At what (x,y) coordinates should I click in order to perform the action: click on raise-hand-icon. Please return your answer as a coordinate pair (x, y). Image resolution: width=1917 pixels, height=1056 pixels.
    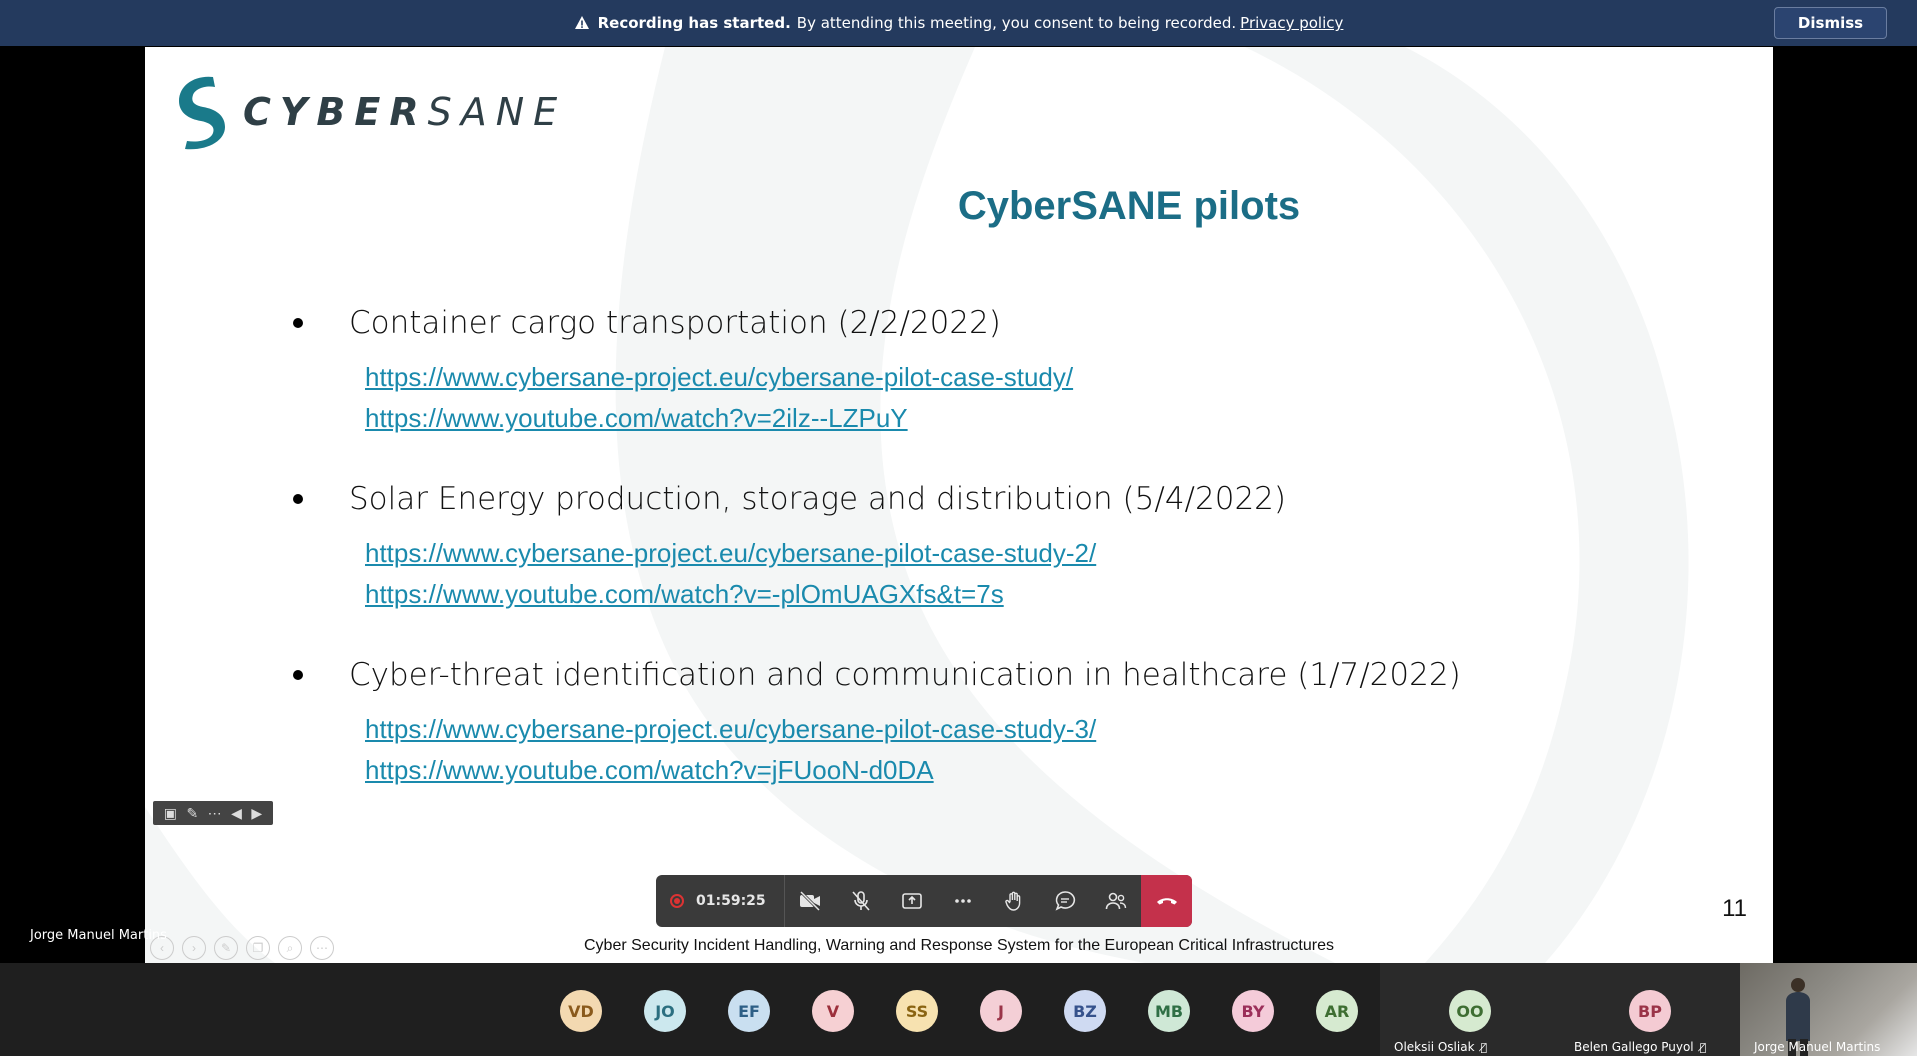
    Looking at the image, I should click on (1013, 901).